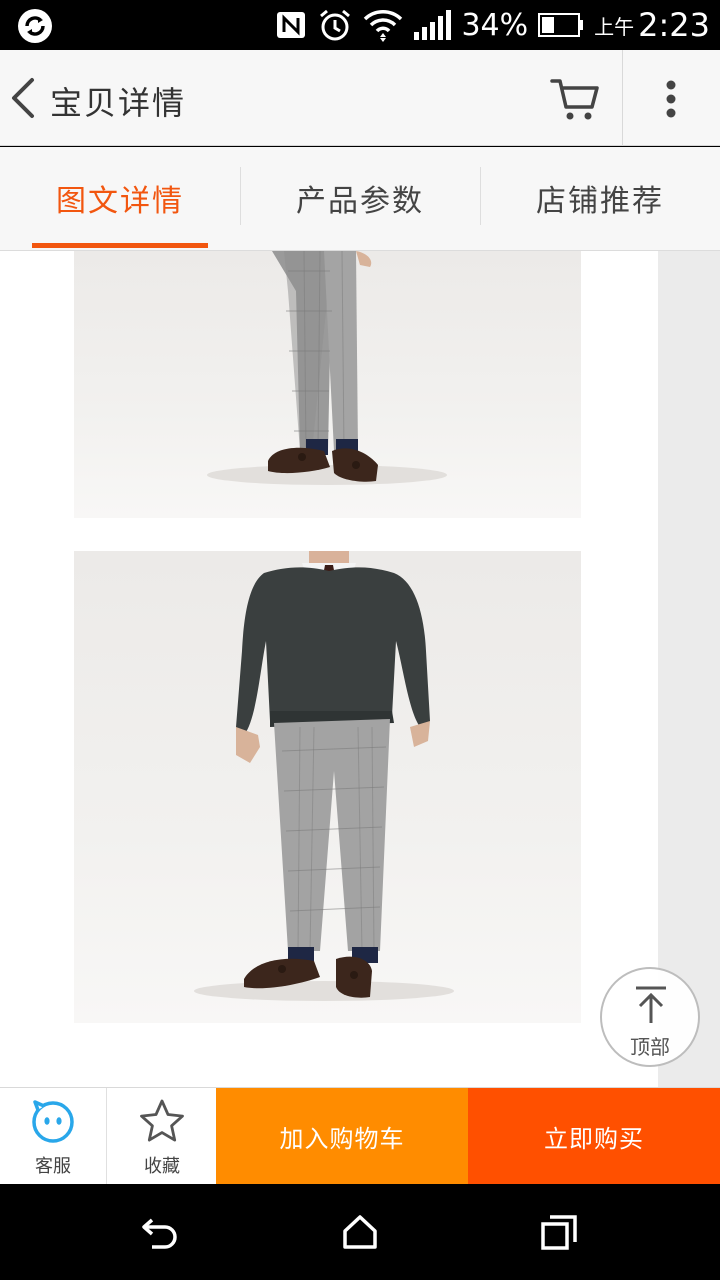  I want to click on home-nav-icon, so click(360, 1232).